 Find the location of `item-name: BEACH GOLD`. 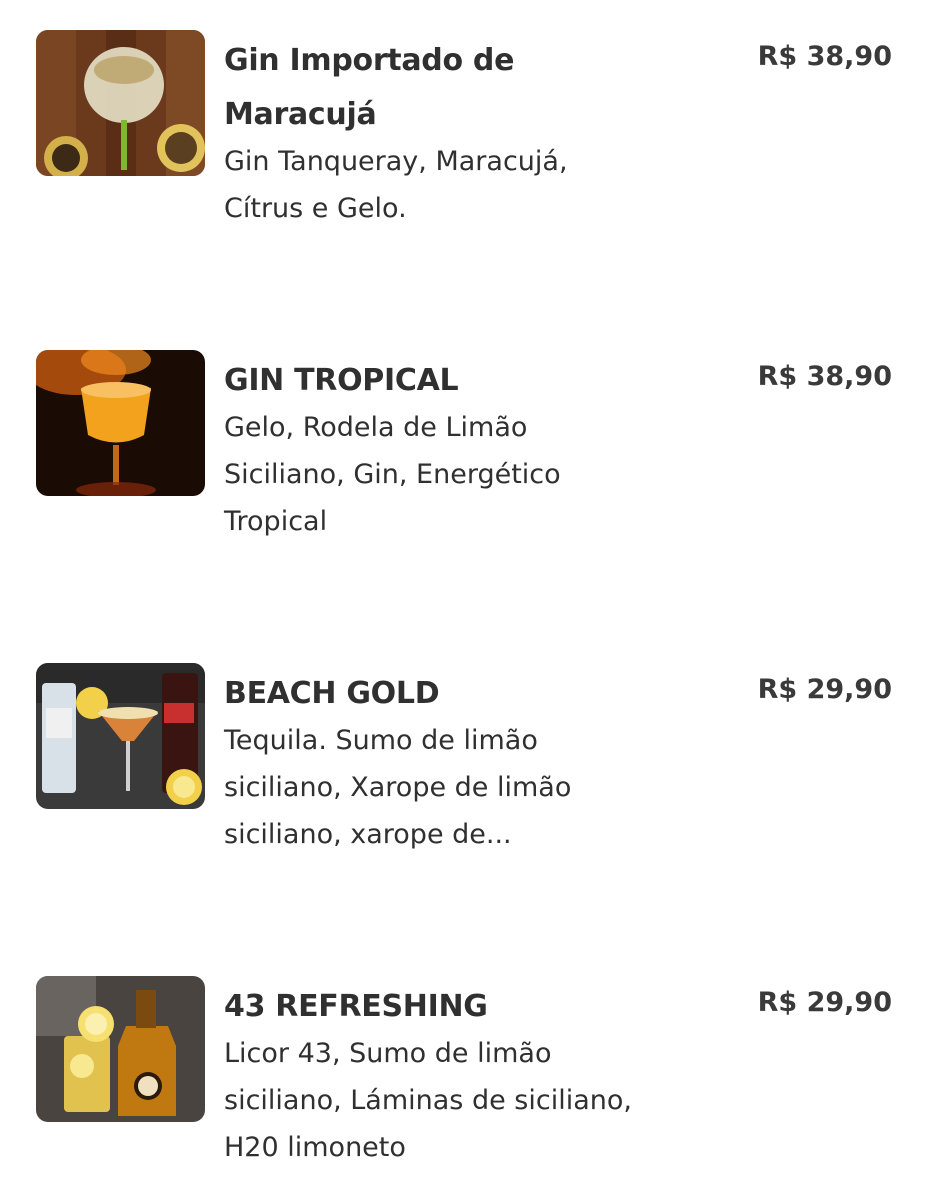

item-name: BEACH GOLD is located at coordinates (332, 693).